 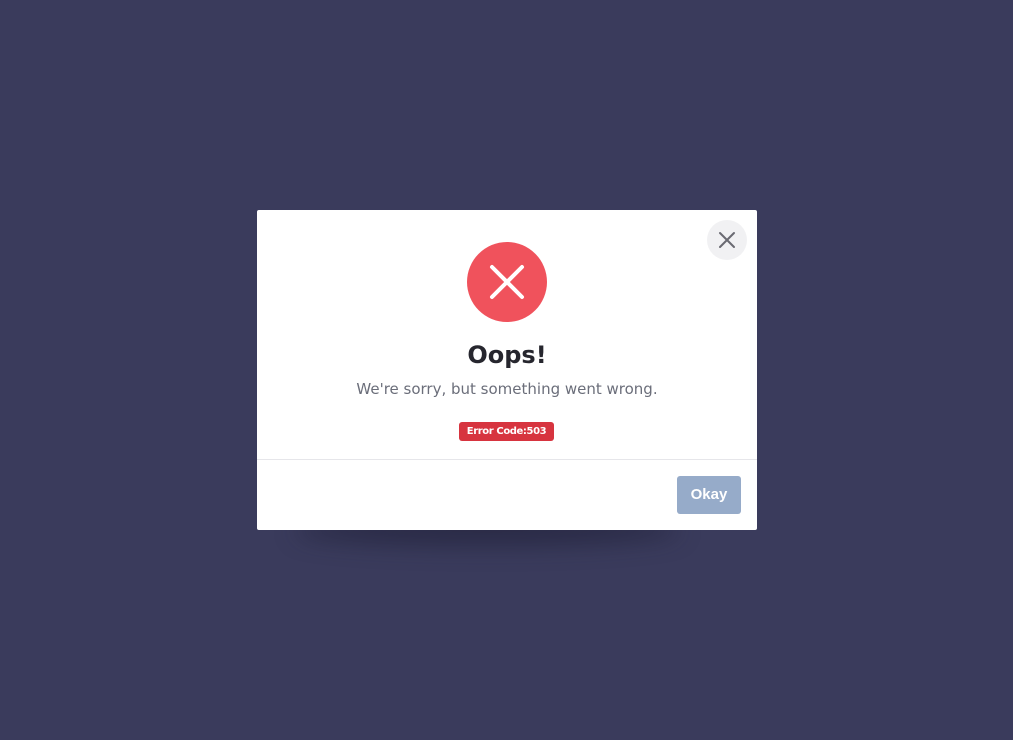 I want to click on footer-divider, so click(x=507, y=459).